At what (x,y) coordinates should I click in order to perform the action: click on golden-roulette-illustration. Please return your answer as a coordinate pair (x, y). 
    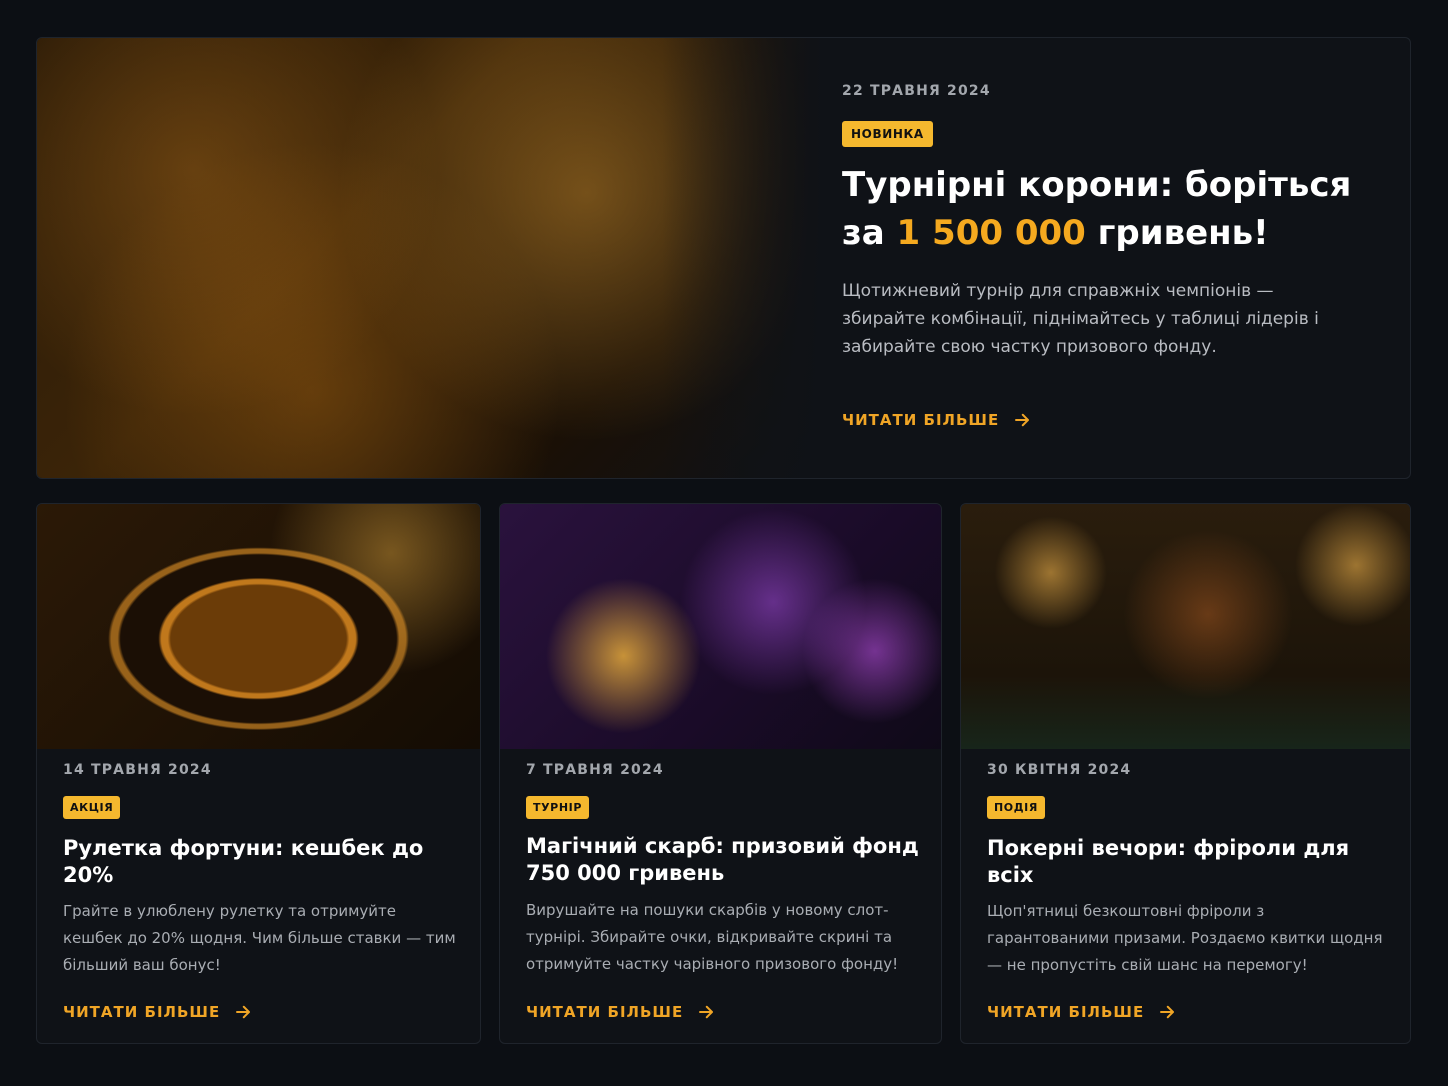
    Looking at the image, I should click on (258, 626).